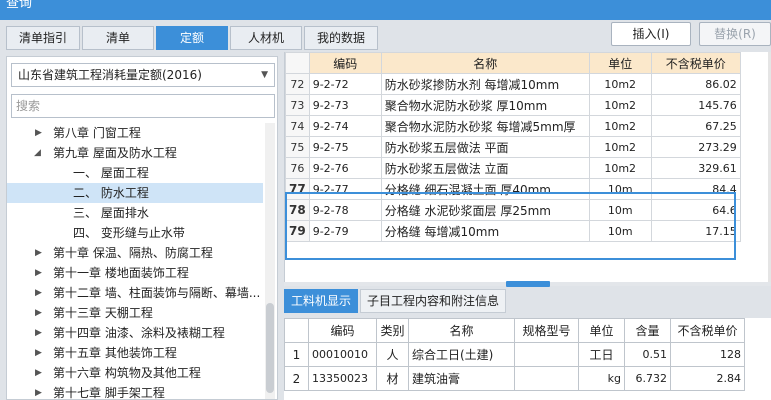  What do you see at coordinates (135, 313) in the screenshot?
I see `tree-item: ▶ 第十三章 天棚工程` at bounding box center [135, 313].